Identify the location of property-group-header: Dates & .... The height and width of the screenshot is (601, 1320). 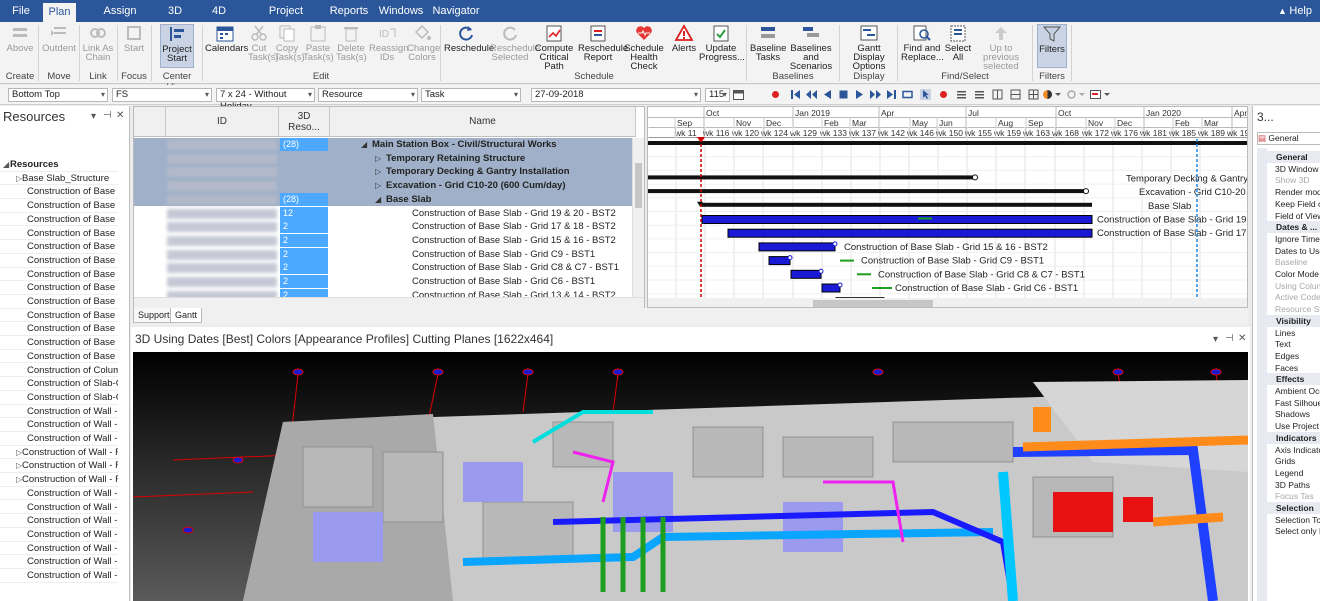
(1293, 227).